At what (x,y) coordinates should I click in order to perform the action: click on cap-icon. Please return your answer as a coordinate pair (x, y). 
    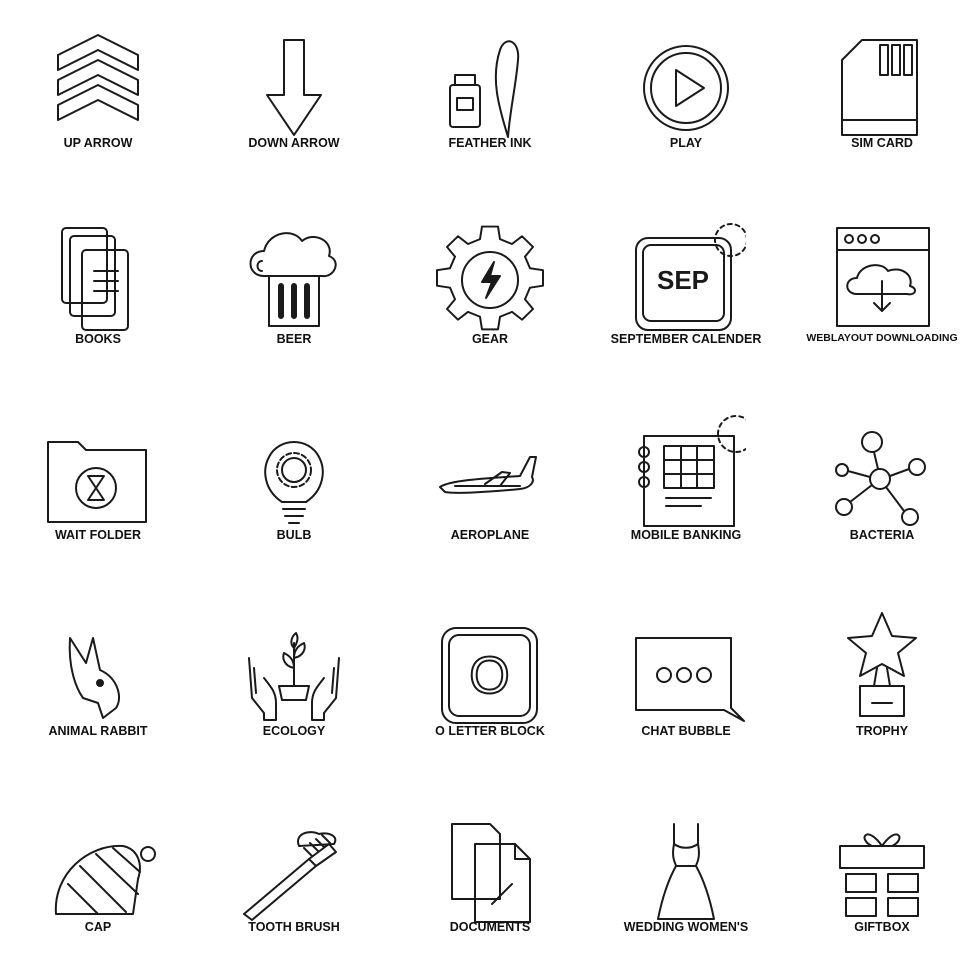
    Looking at the image, I should click on (105, 879).